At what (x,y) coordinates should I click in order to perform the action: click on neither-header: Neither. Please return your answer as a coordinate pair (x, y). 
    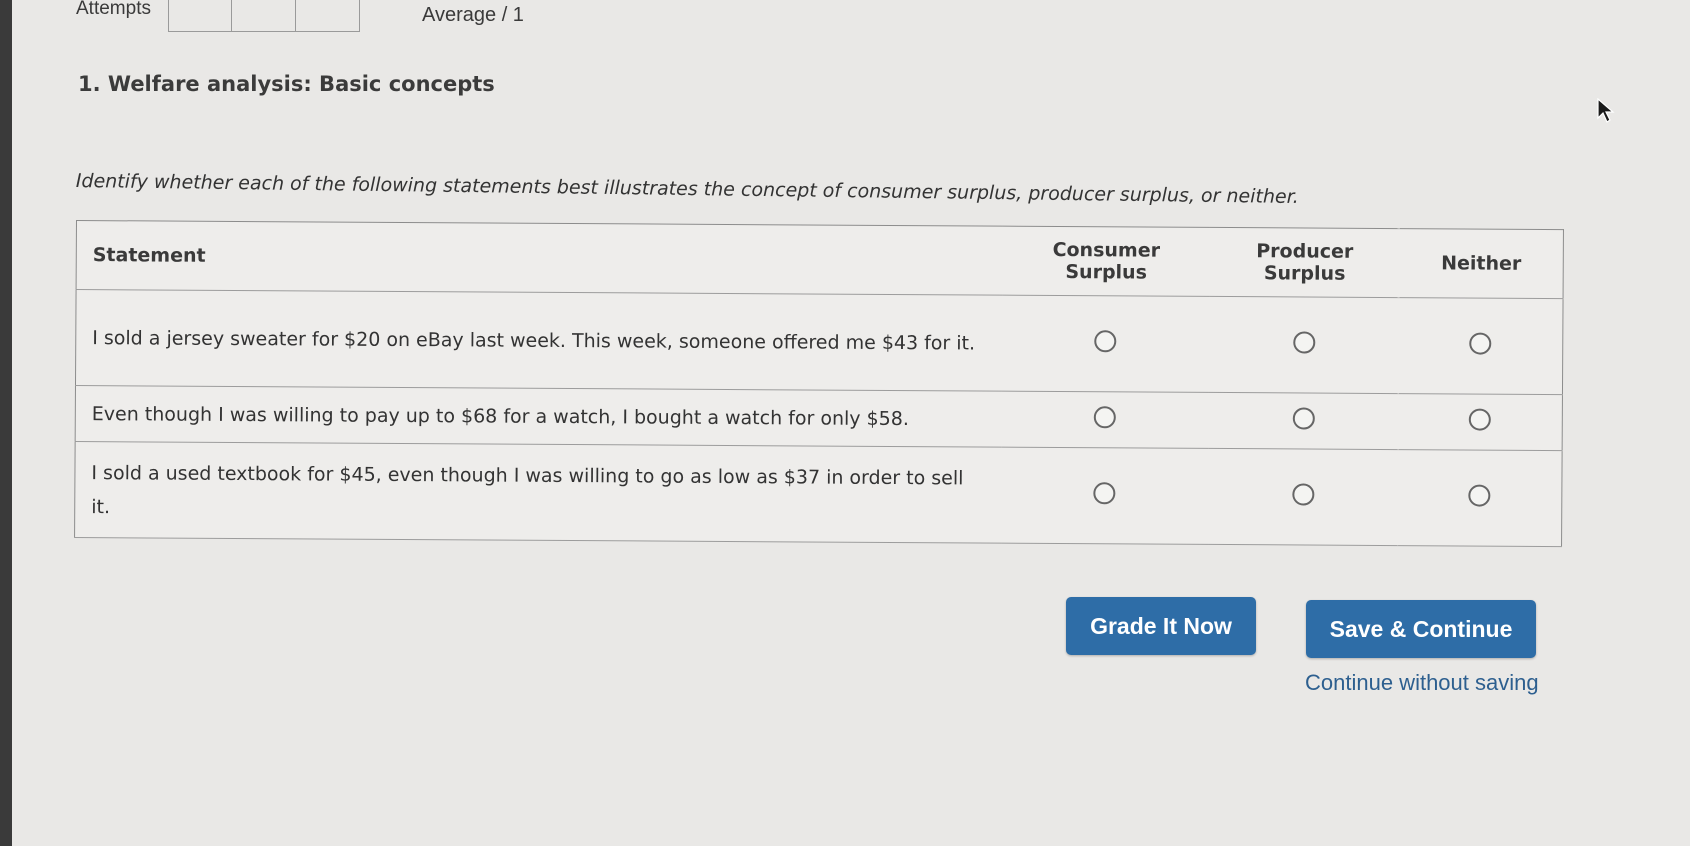
    Looking at the image, I should click on (1481, 263).